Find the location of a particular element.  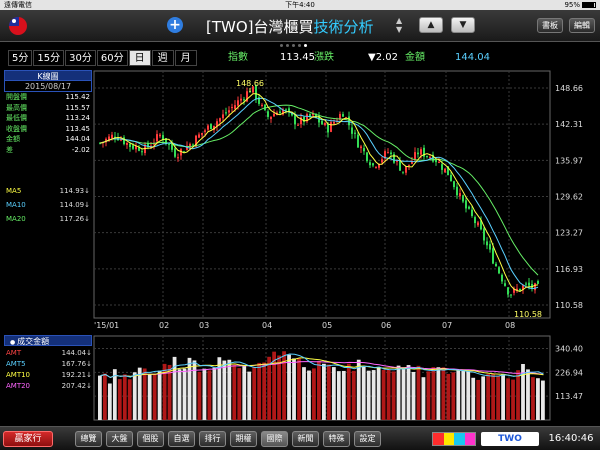

toolbar-button: 特殊 is located at coordinates (336, 439).